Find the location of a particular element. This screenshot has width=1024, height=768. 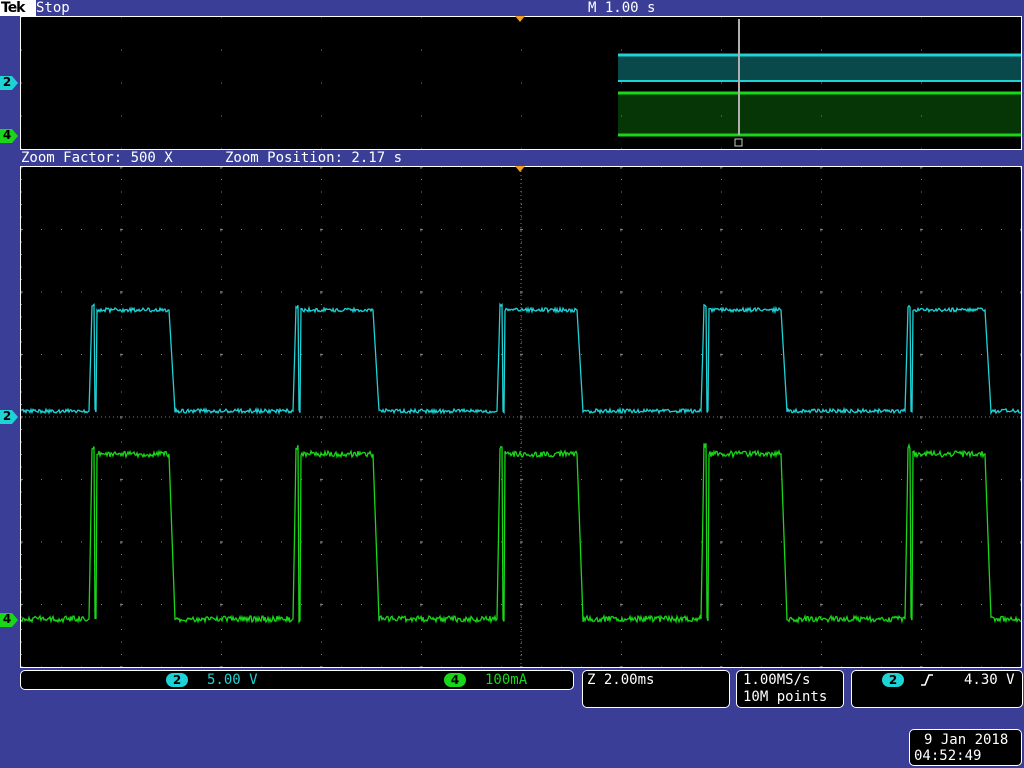

datetime-readout: 9 Jan 2018 04:52:49 is located at coordinates (965, 747).